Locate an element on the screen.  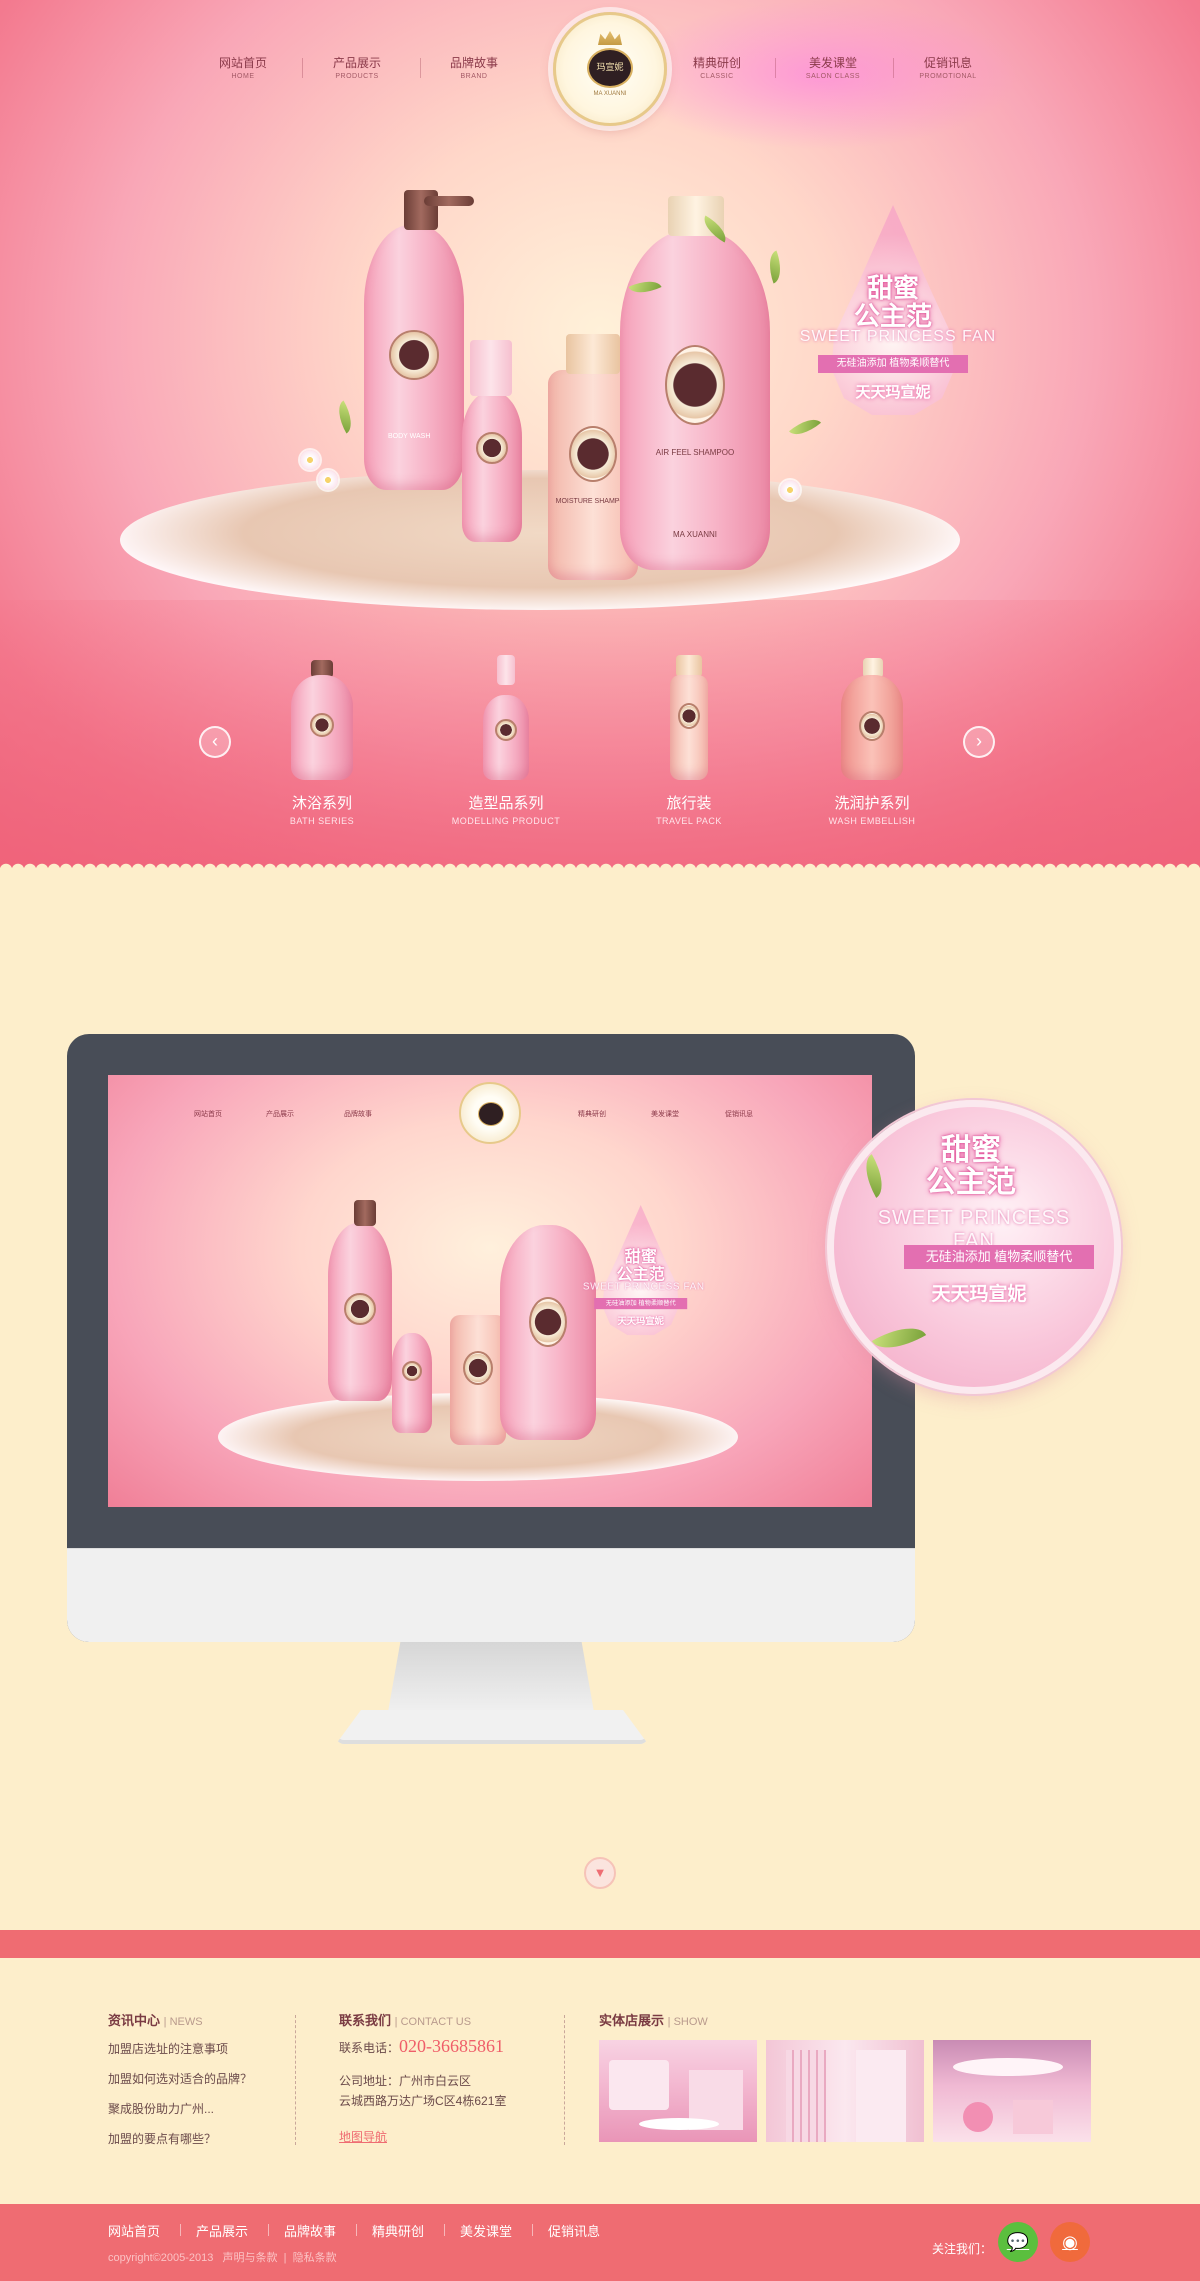
chevron-down-icon: ▼ is located at coordinates (600, 1872).